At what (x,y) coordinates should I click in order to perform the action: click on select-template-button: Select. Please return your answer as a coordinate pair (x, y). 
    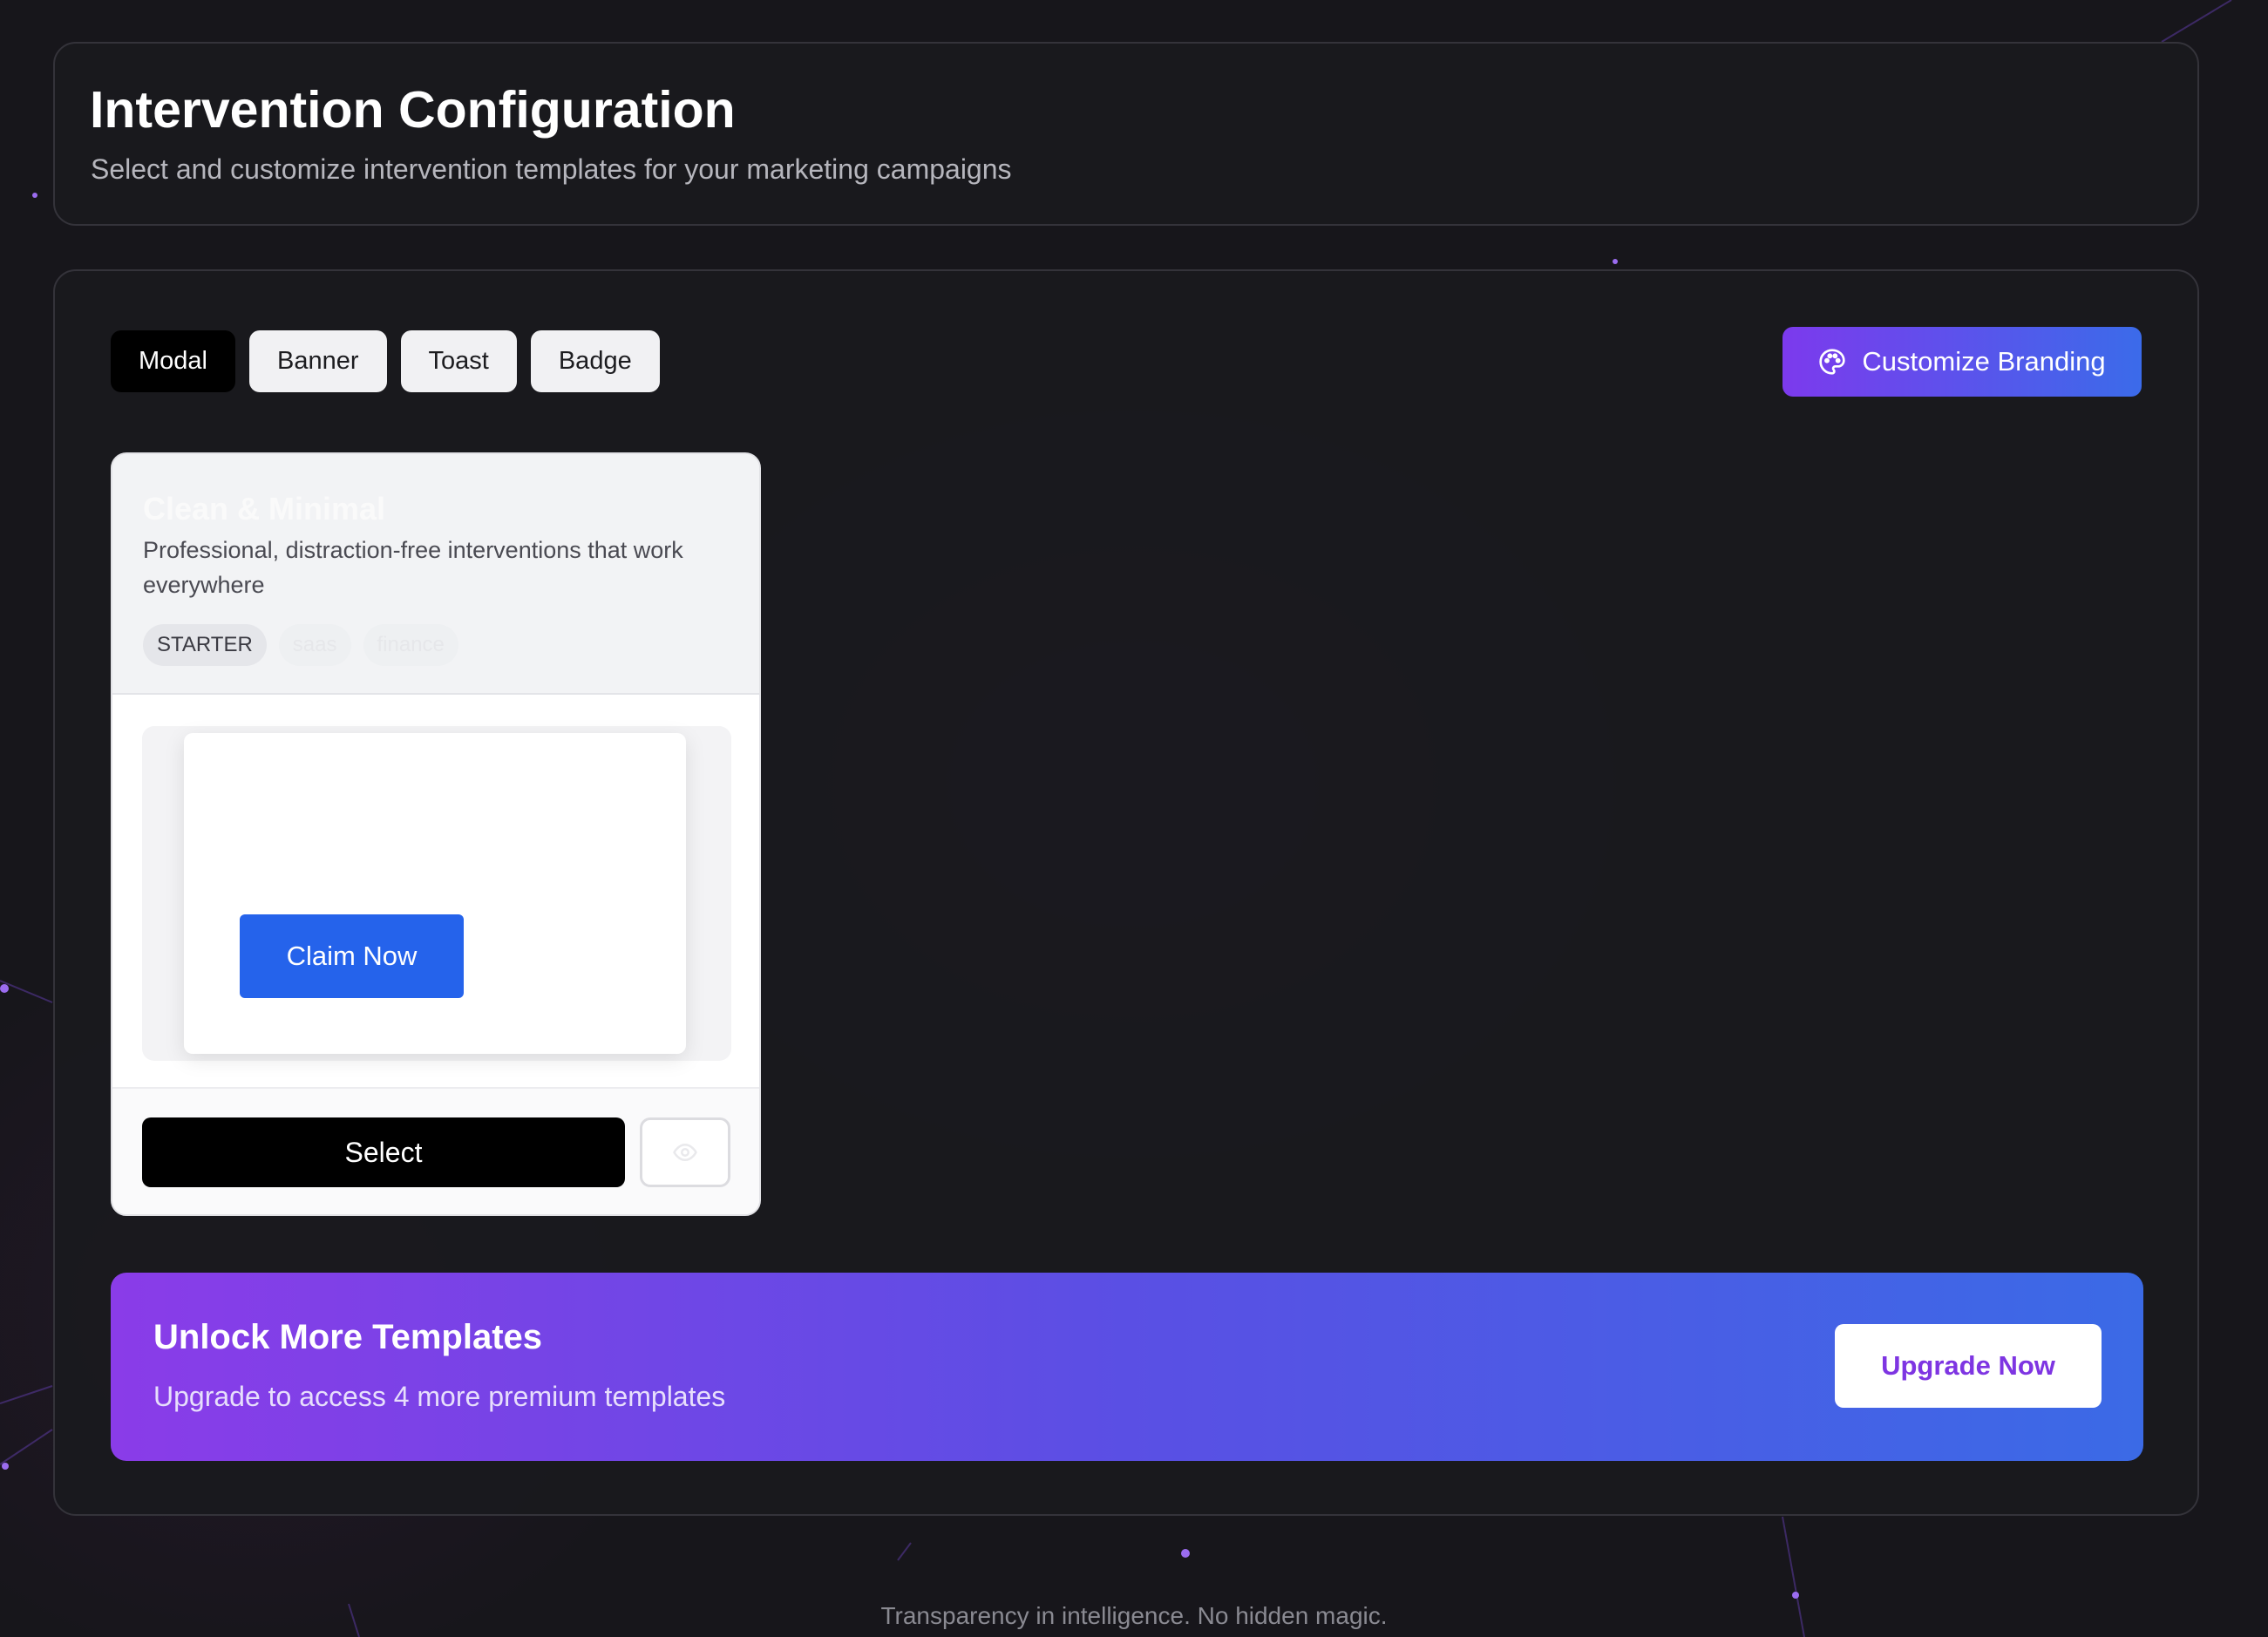
    Looking at the image, I should click on (383, 1152).